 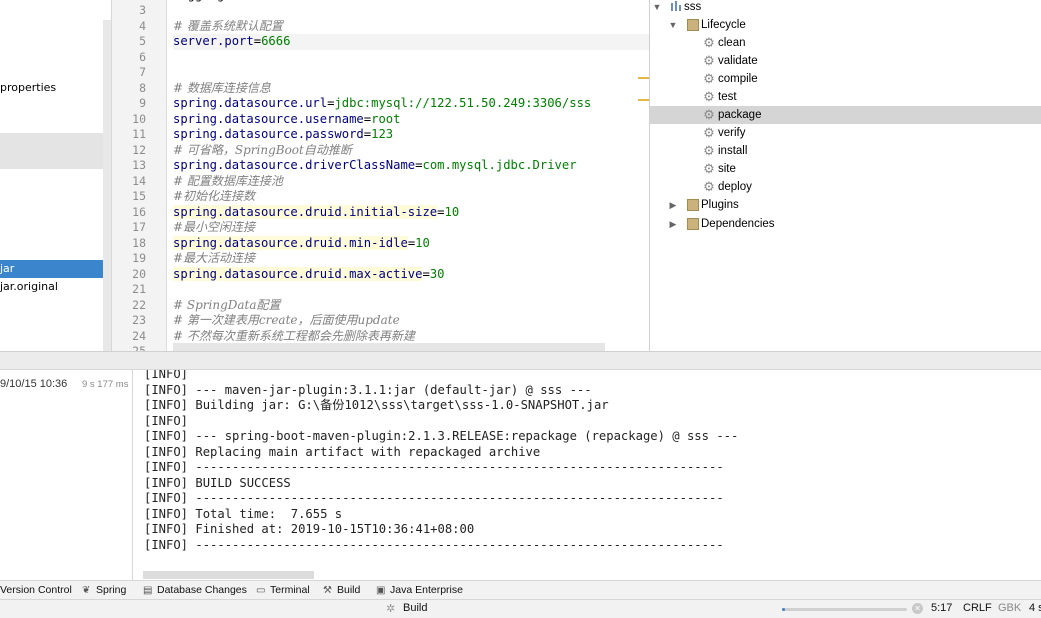 I want to click on line-separator: CRLF, so click(x=977, y=608).